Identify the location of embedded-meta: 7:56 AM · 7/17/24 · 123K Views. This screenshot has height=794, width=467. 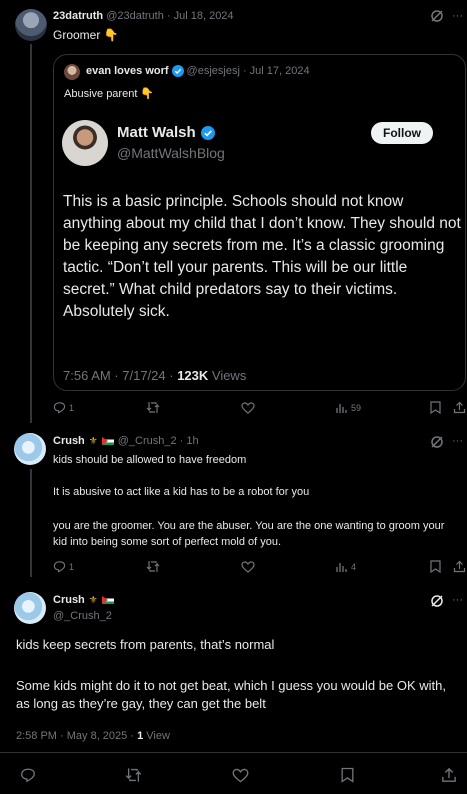
(154, 375).